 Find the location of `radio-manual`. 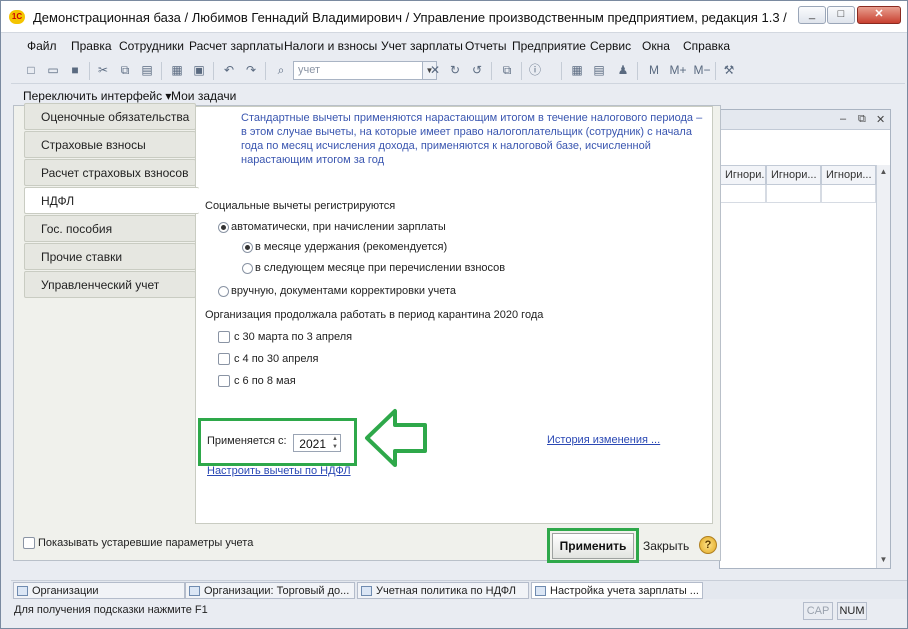

radio-manual is located at coordinates (223, 291).